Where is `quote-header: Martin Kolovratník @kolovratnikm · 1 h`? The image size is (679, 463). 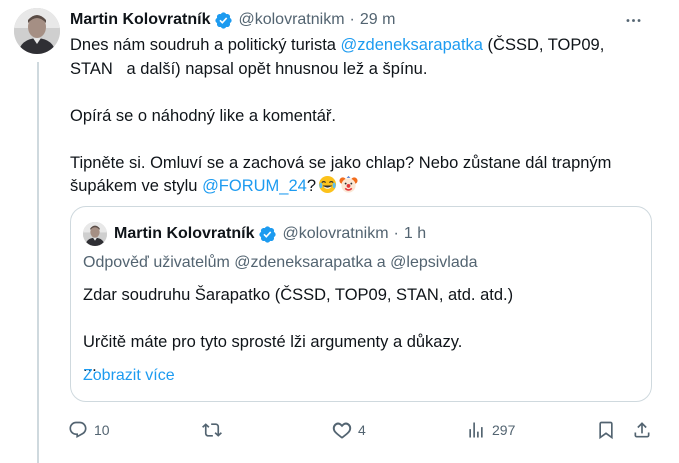
quote-header: Martin Kolovratník @kolovratnikm · 1 h is located at coordinates (254, 234).